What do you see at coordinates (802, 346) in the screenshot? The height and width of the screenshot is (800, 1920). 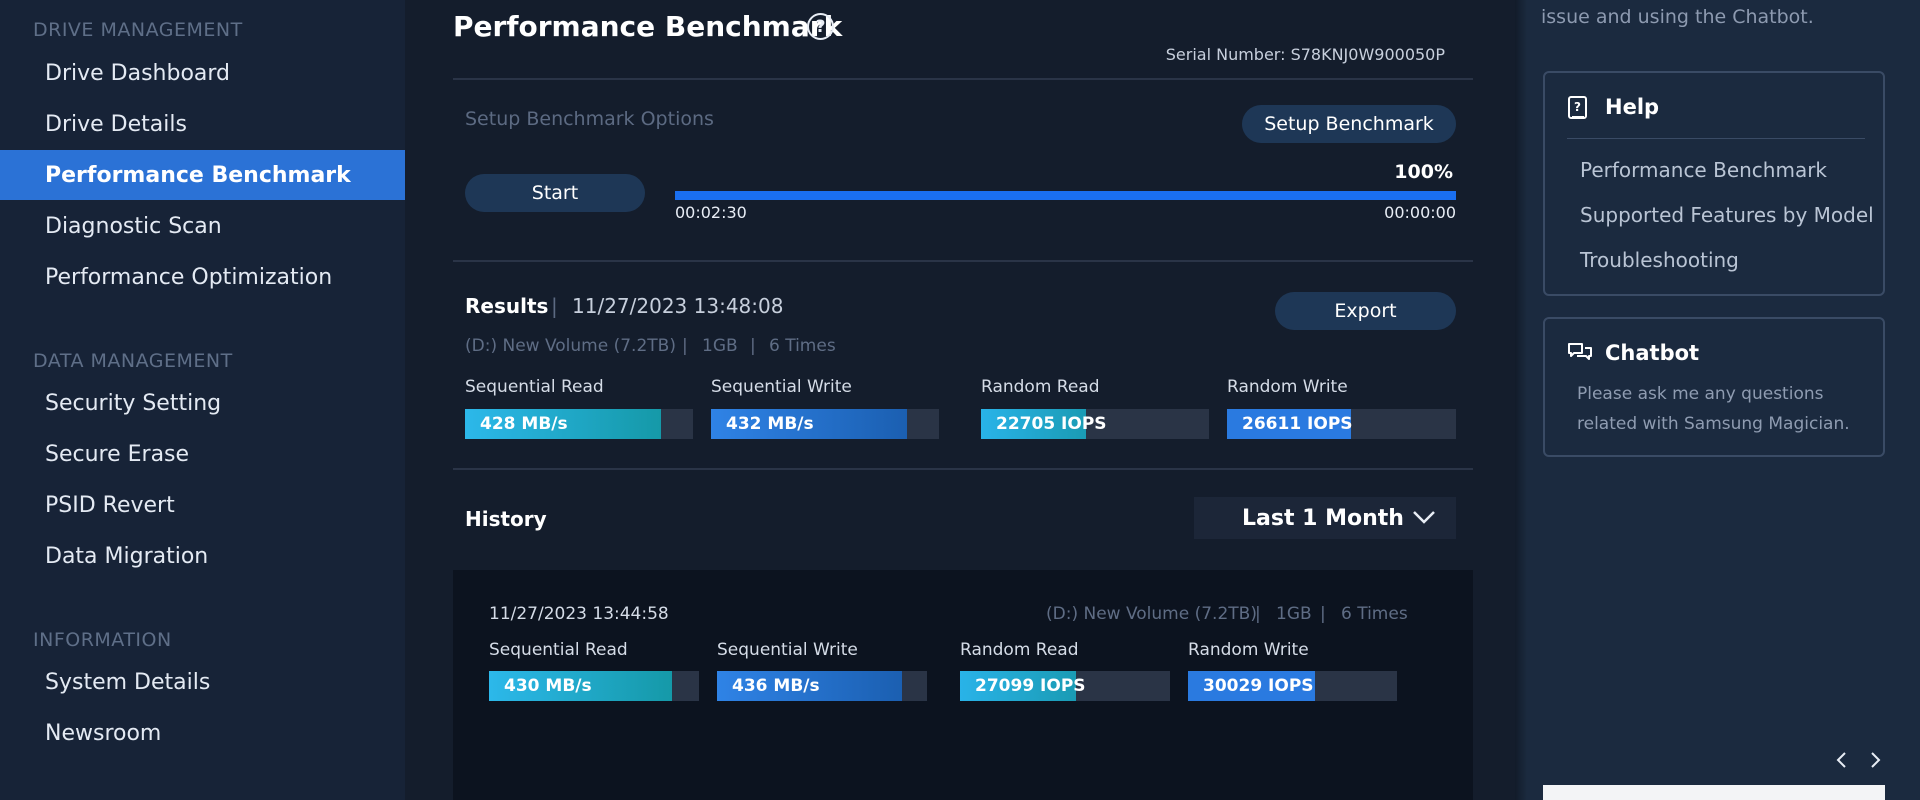 I see `results-times: 6 Times` at bounding box center [802, 346].